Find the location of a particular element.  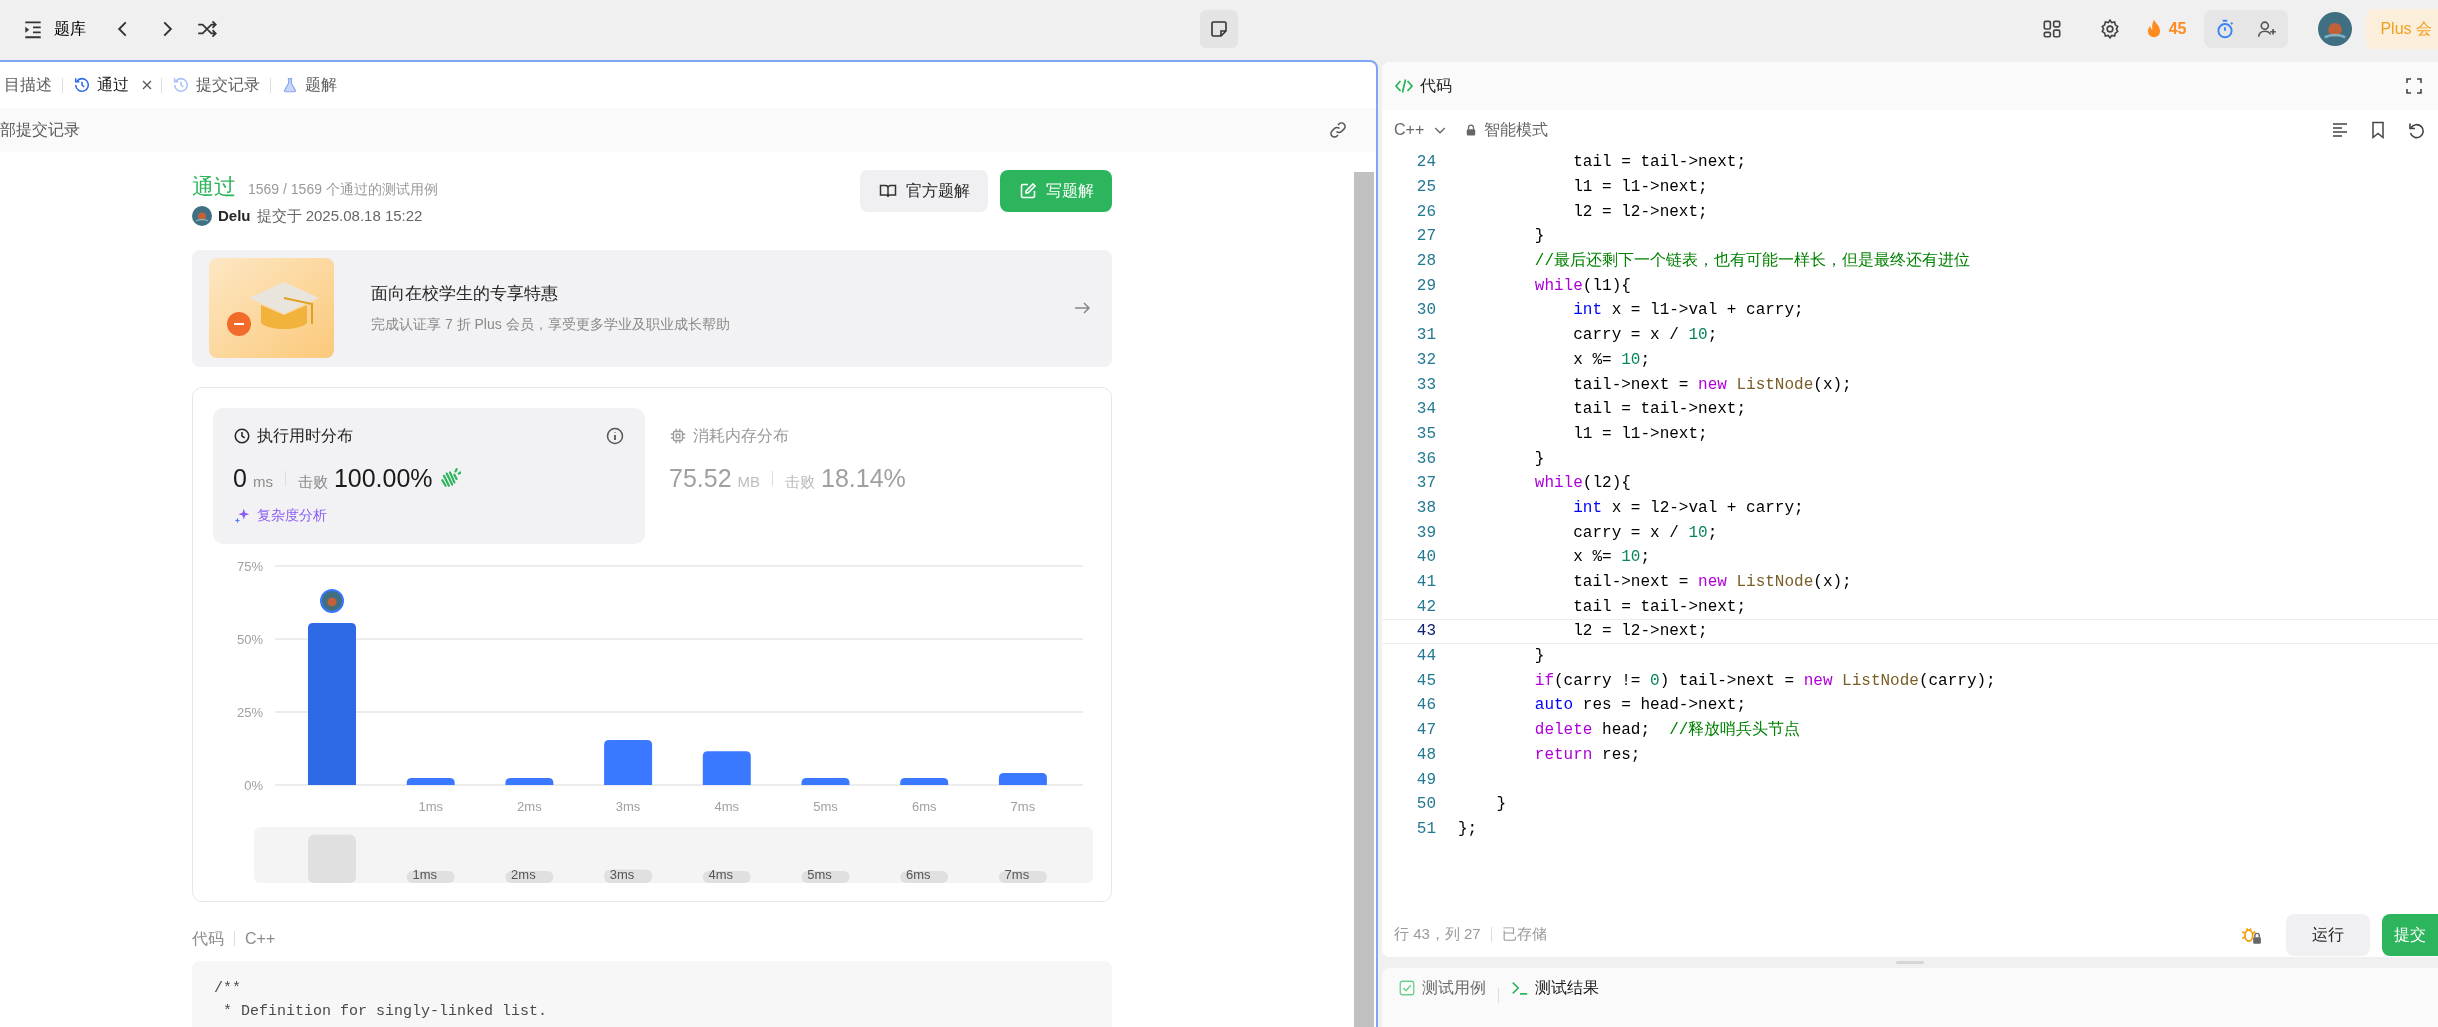

line-number: 31 is located at coordinates (1425, 336).